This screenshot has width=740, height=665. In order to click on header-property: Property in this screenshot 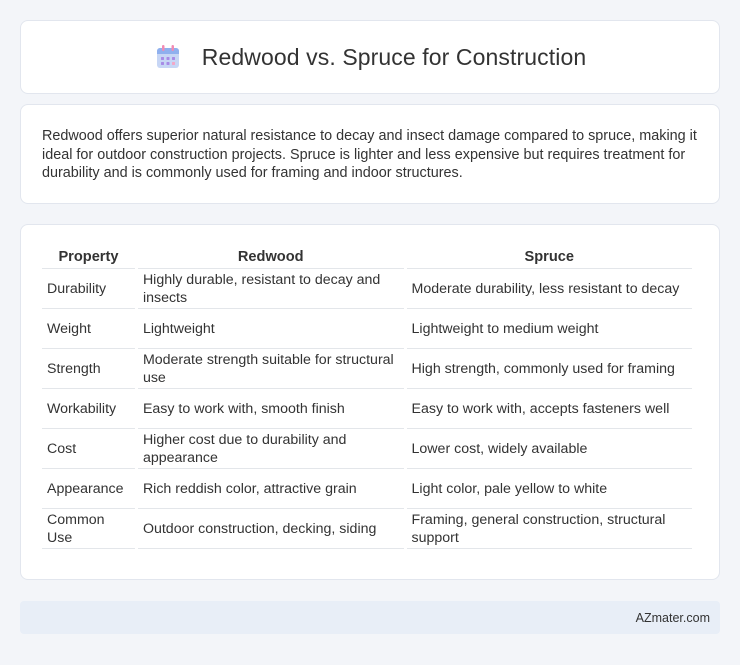, I will do `click(88, 258)`.